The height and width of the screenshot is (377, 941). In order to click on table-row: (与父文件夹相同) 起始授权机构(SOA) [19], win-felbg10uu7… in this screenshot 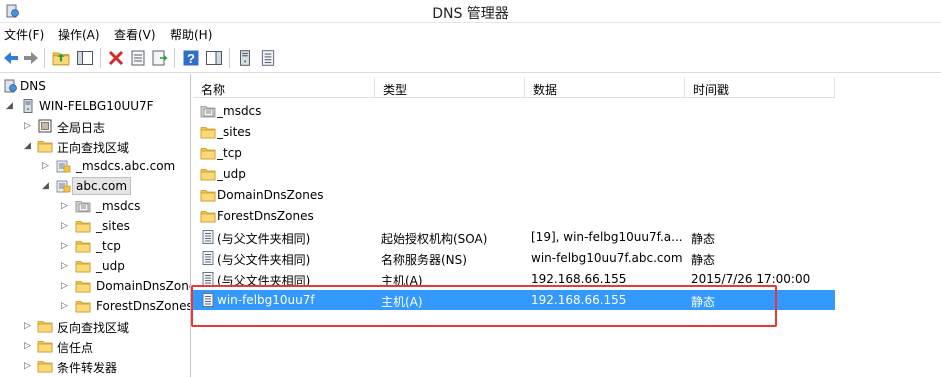, I will do `click(514, 237)`.